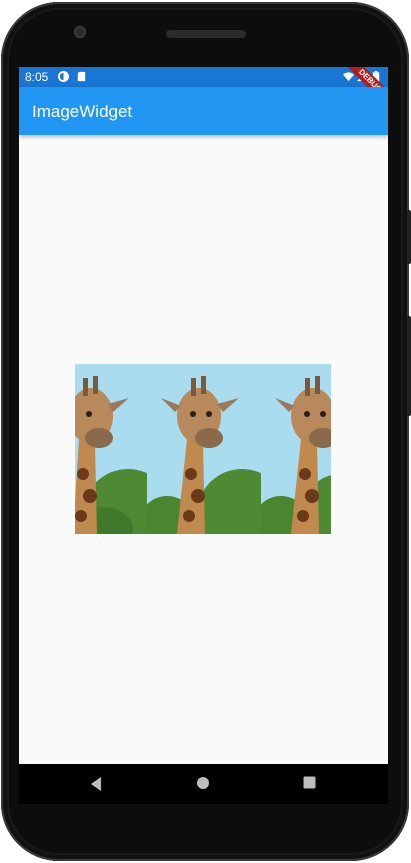  What do you see at coordinates (37, 77) in the screenshot?
I see `status-time: 8:05` at bounding box center [37, 77].